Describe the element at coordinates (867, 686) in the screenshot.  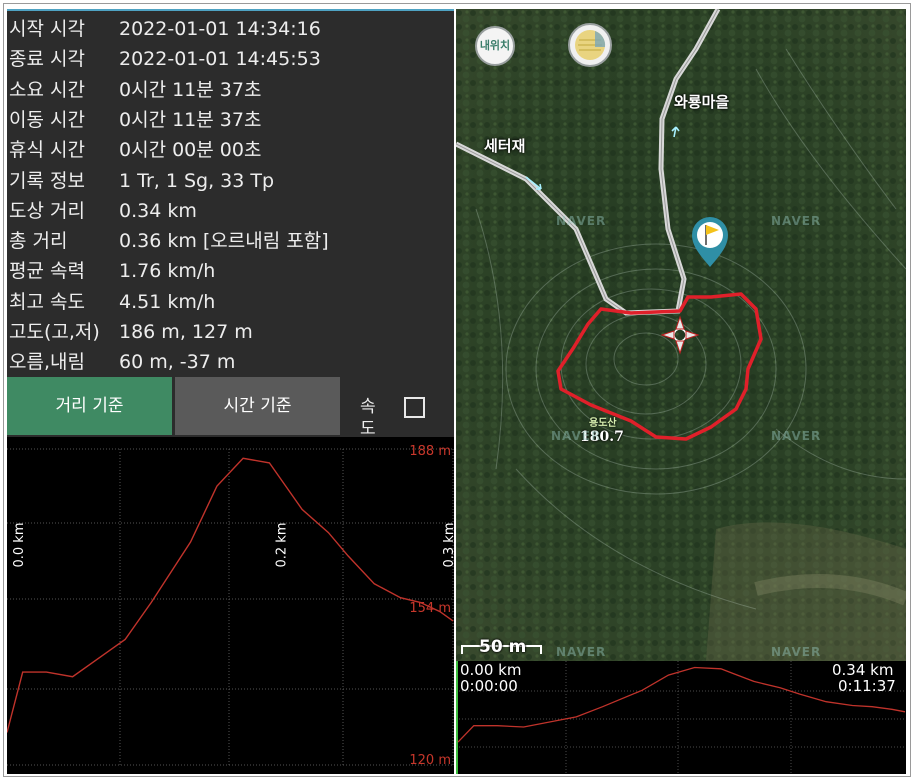
I see `mini-end-time: 0:11:37` at that location.